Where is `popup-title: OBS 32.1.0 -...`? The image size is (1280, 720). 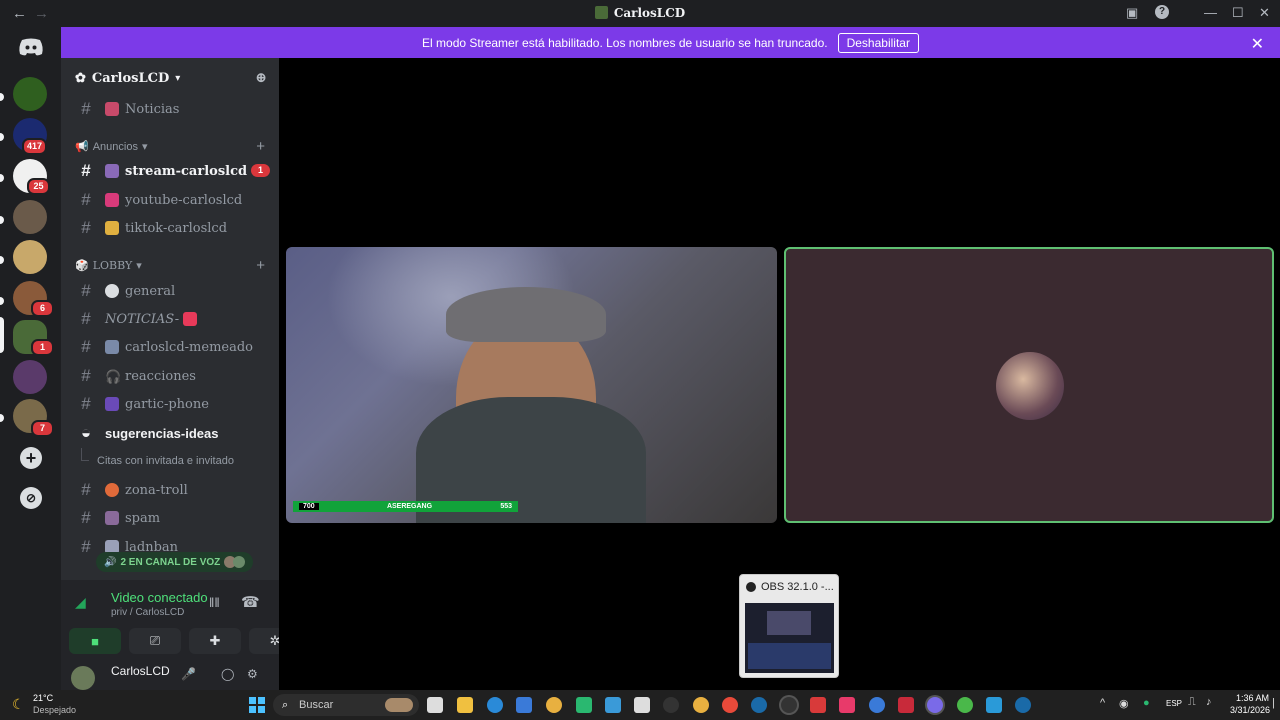
popup-title: OBS 32.1.0 -... is located at coordinates (797, 587).